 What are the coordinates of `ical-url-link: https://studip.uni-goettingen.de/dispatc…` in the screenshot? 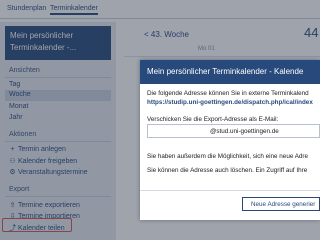 It's located at (230, 102).